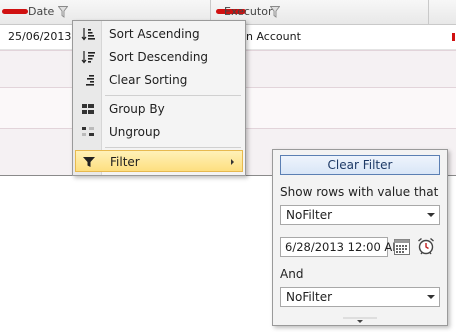 The width and height of the screenshot is (456, 332). I want to click on menu-item-label: Sort Descending, so click(159, 57).